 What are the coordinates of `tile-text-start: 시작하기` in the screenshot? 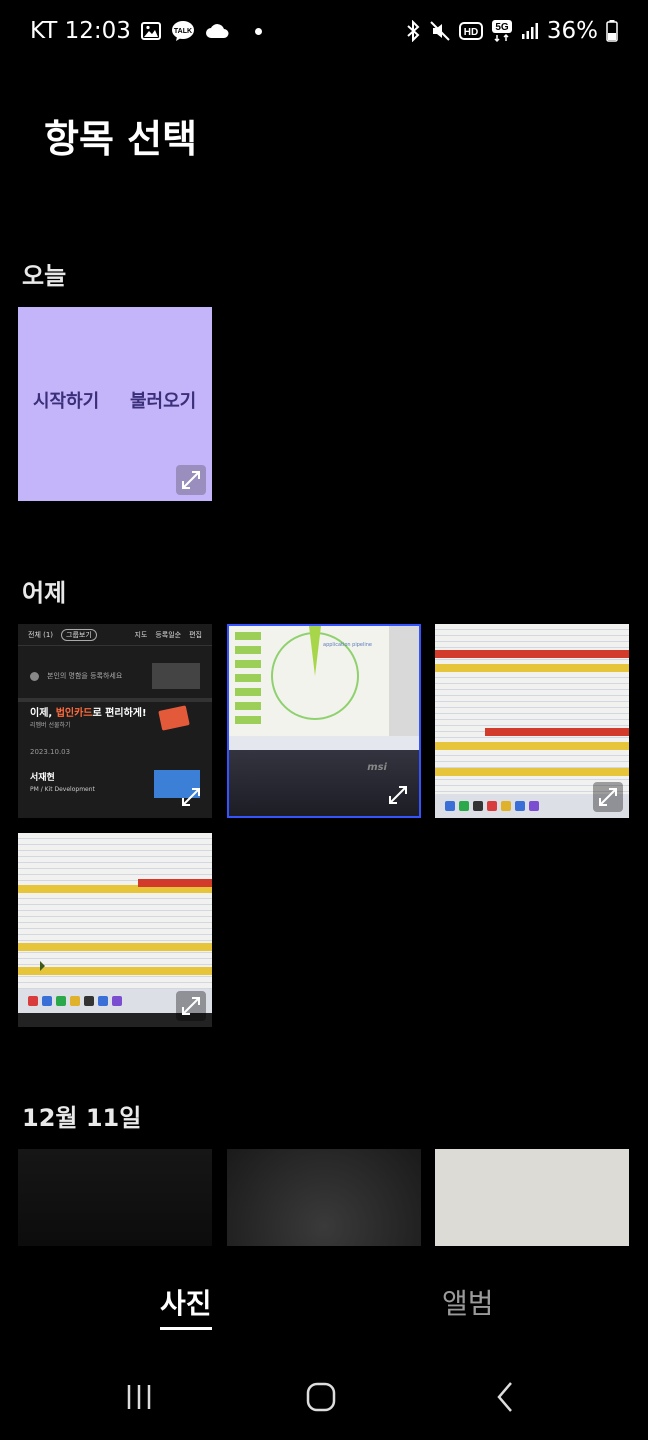 It's located at (66, 401).